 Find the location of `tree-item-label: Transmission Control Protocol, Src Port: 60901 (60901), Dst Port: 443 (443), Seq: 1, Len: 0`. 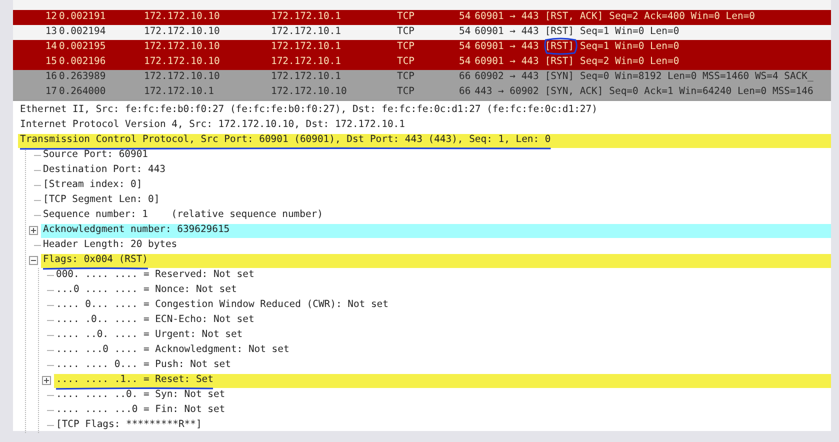

tree-item-label: Transmission Control Protocol, Src Port: 60901 (60901), Dst Port: 443 (443), Seq: 1, Len: 0 is located at coordinates (285, 140).